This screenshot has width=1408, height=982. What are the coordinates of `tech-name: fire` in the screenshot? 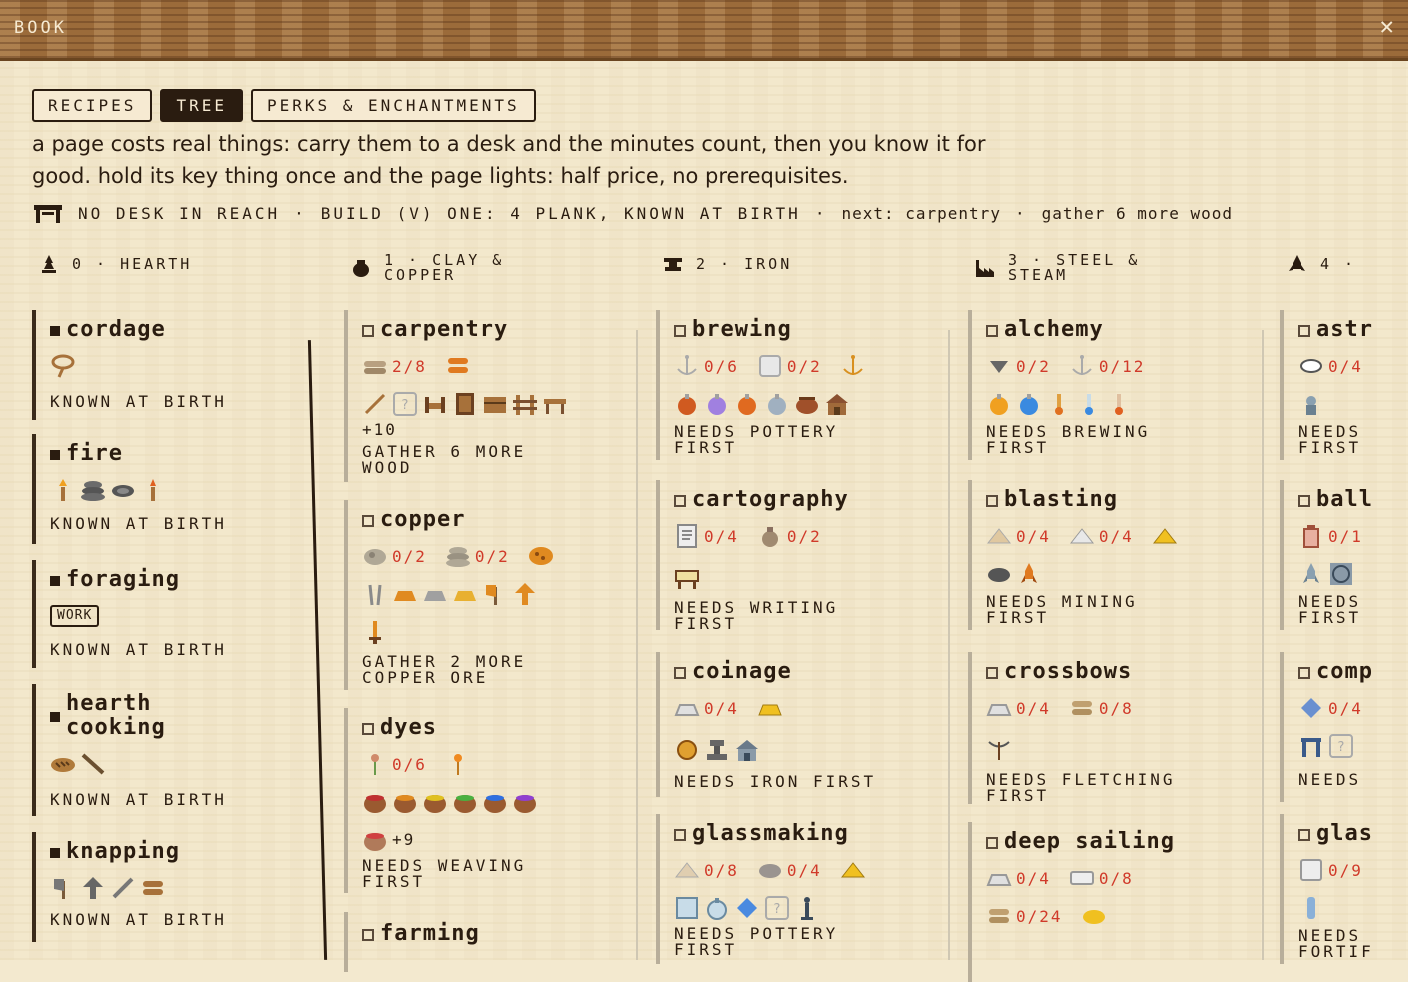 It's located at (94, 453).